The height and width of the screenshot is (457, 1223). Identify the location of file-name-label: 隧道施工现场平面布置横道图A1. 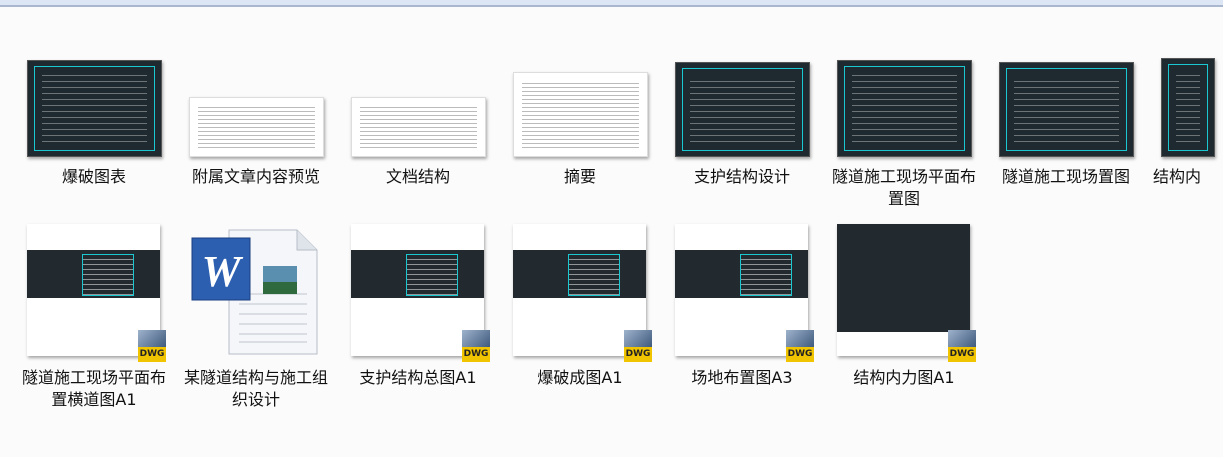
(93, 388).